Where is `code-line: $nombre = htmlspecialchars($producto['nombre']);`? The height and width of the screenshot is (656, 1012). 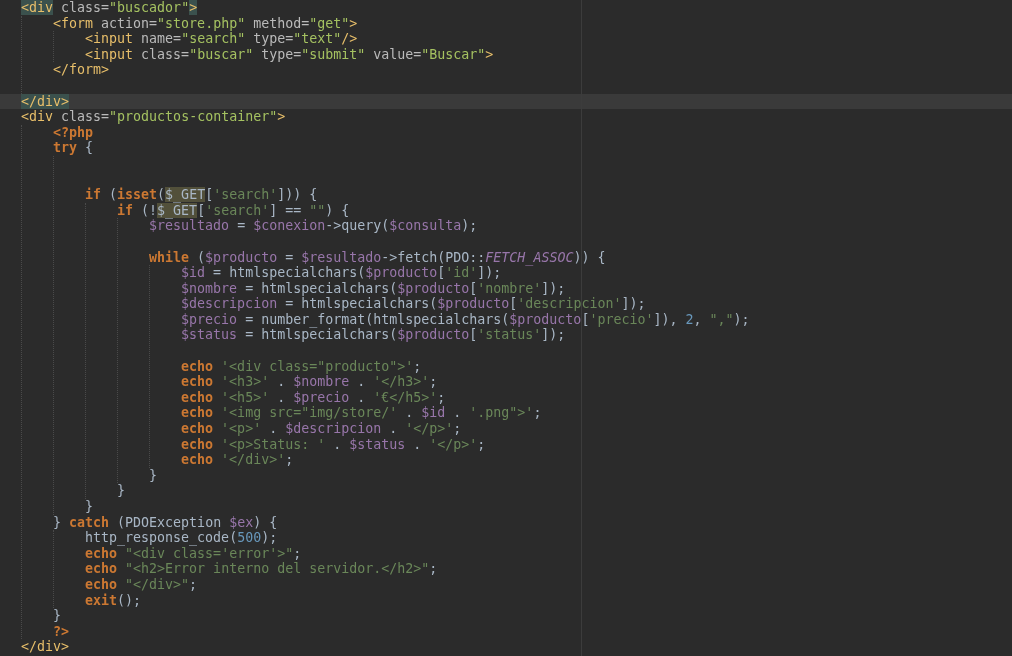 code-line: $nombre = htmlspecialchars($producto['nombre']); is located at coordinates (373, 288).